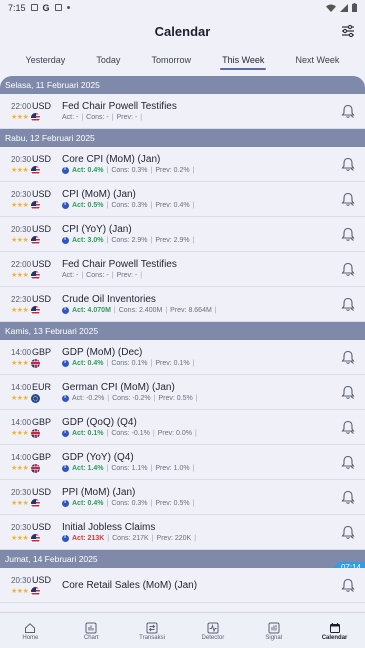 This screenshot has height=648, width=365. What do you see at coordinates (274, 631) in the screenshot?
I see `nav-signal: Signal` at bounding box center [274, 631].